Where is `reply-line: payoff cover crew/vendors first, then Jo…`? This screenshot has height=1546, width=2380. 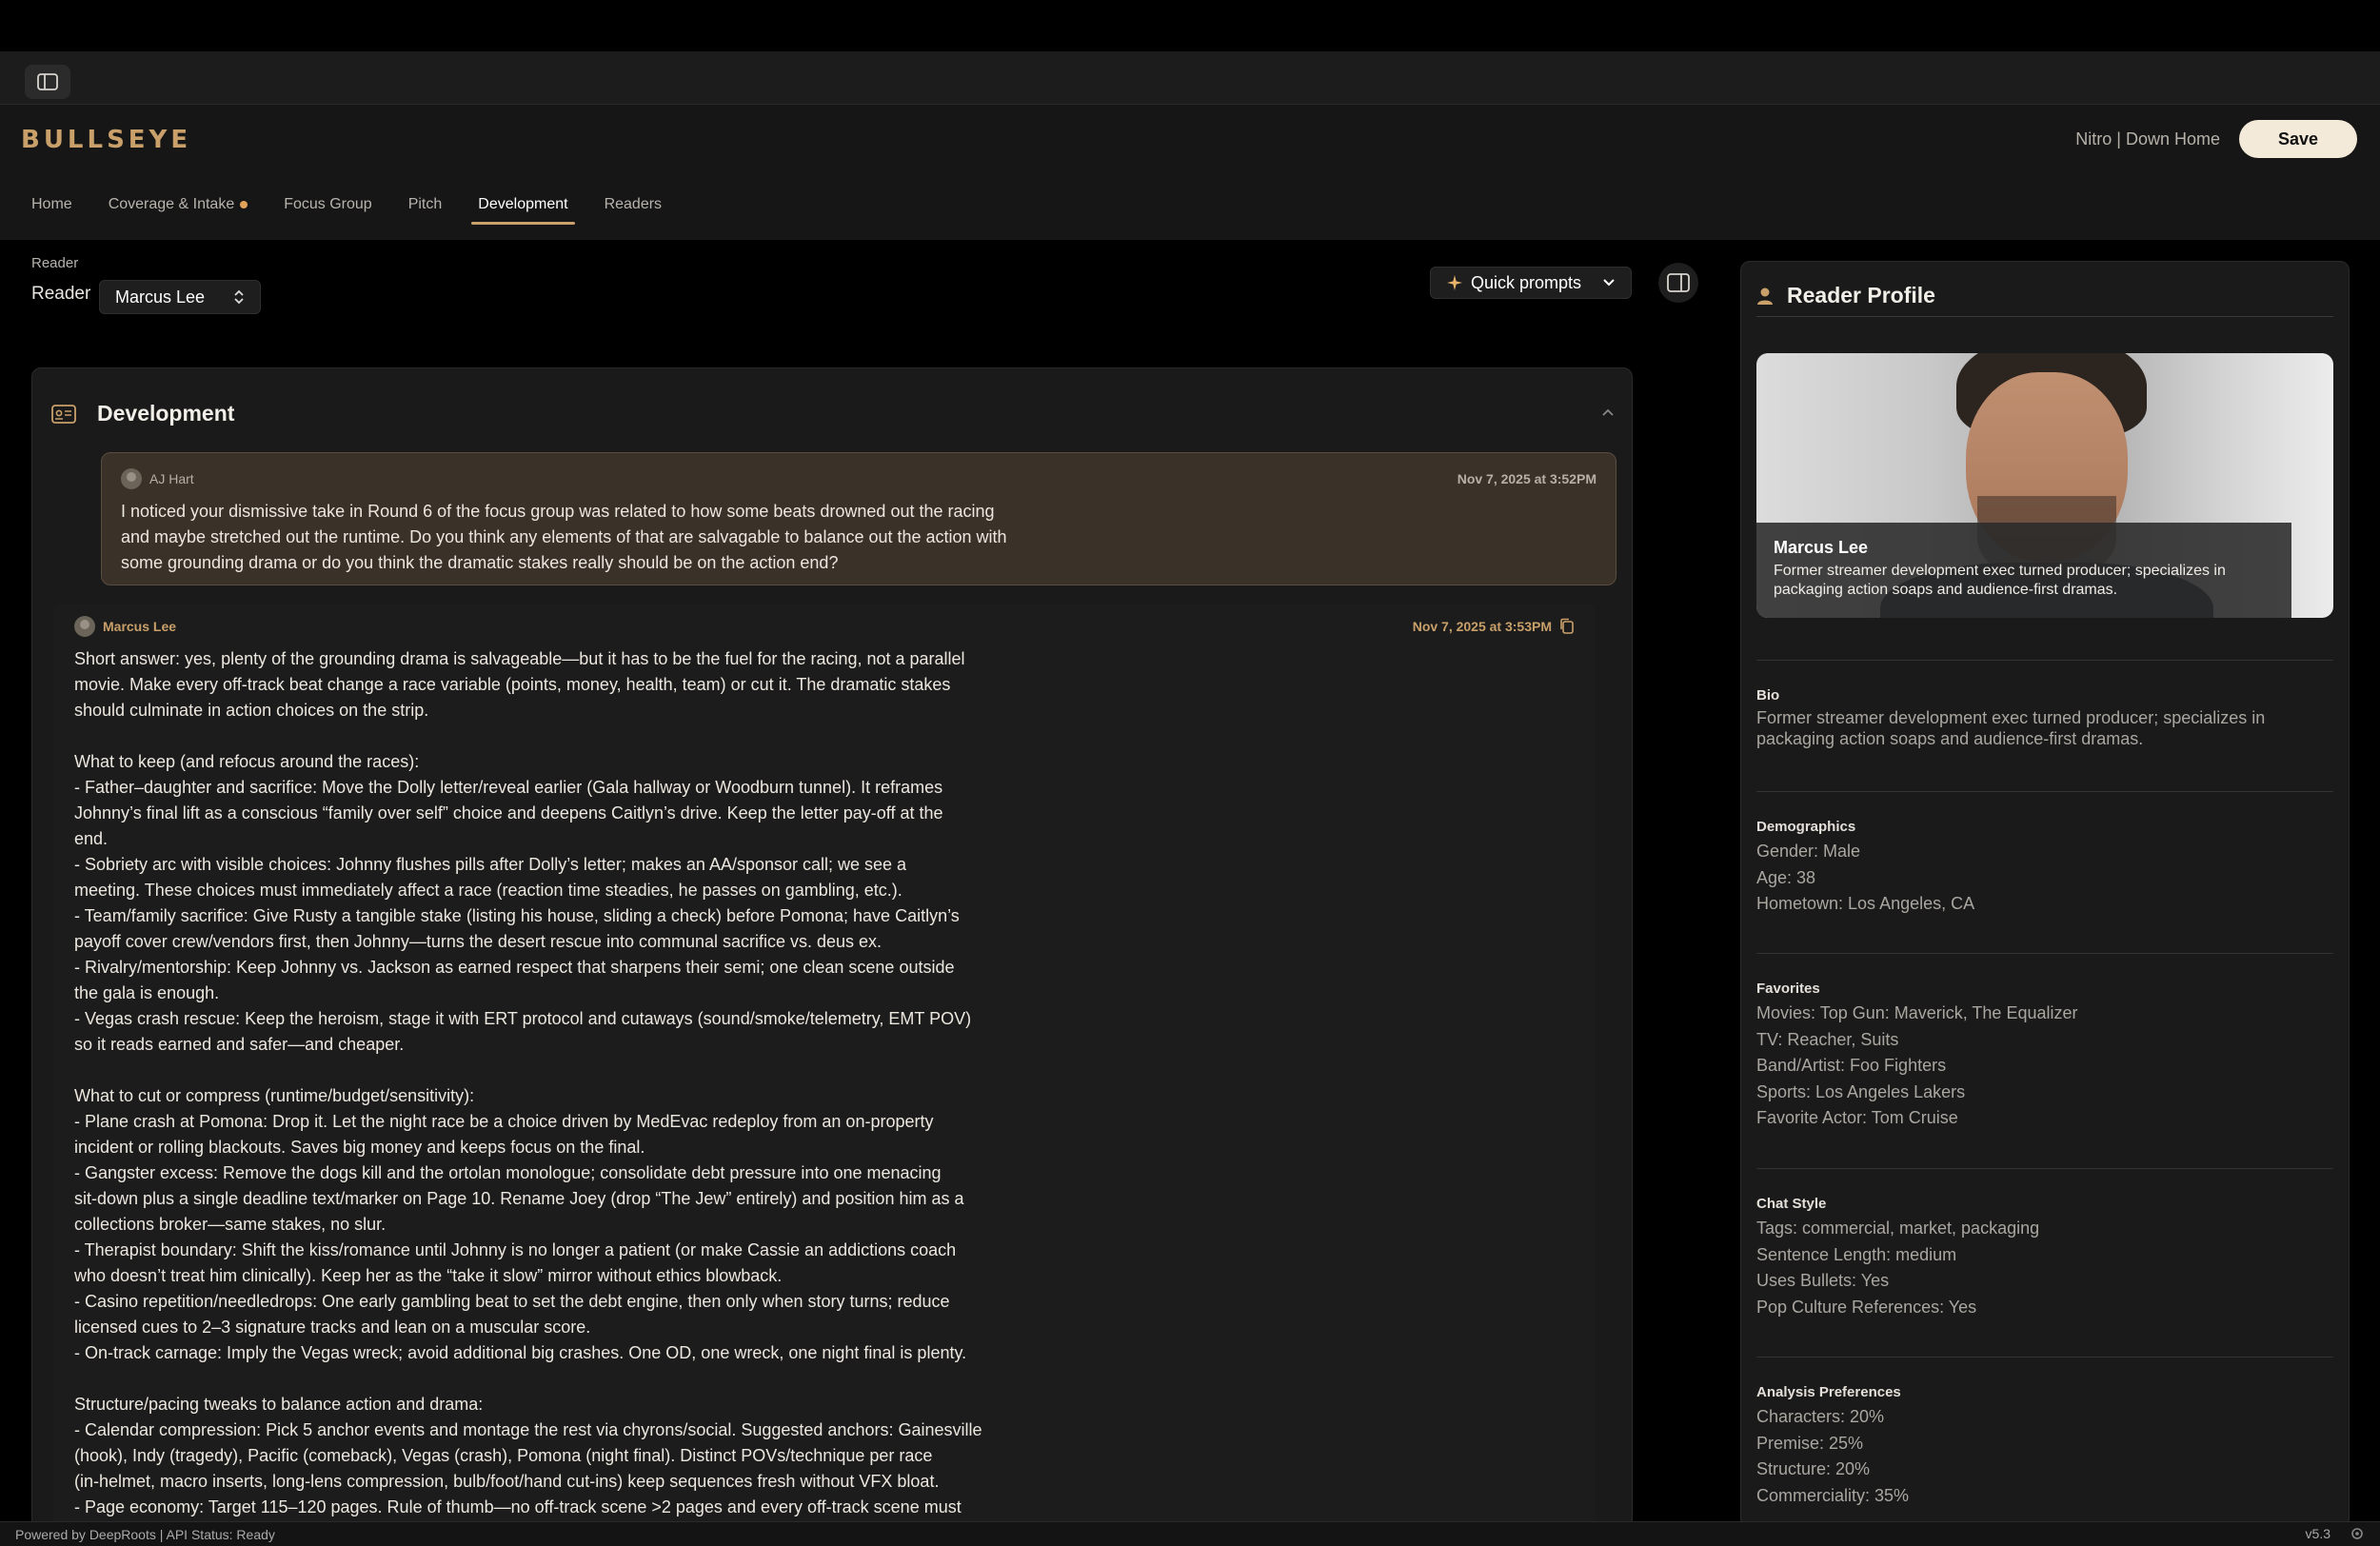
reply-line: payoff cover crew/vendors first, then Jo… is located at coordinates (478, 941).